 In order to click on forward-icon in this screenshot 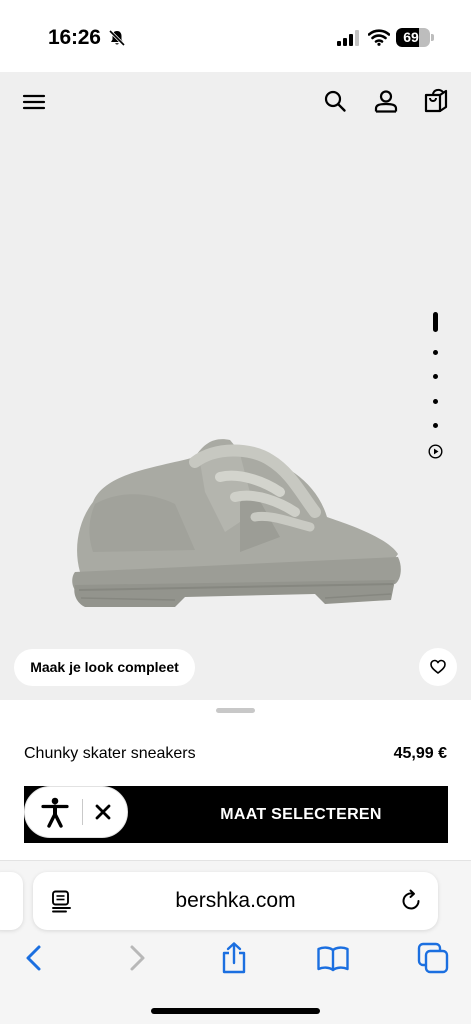, I will do `click(136, 958)`.